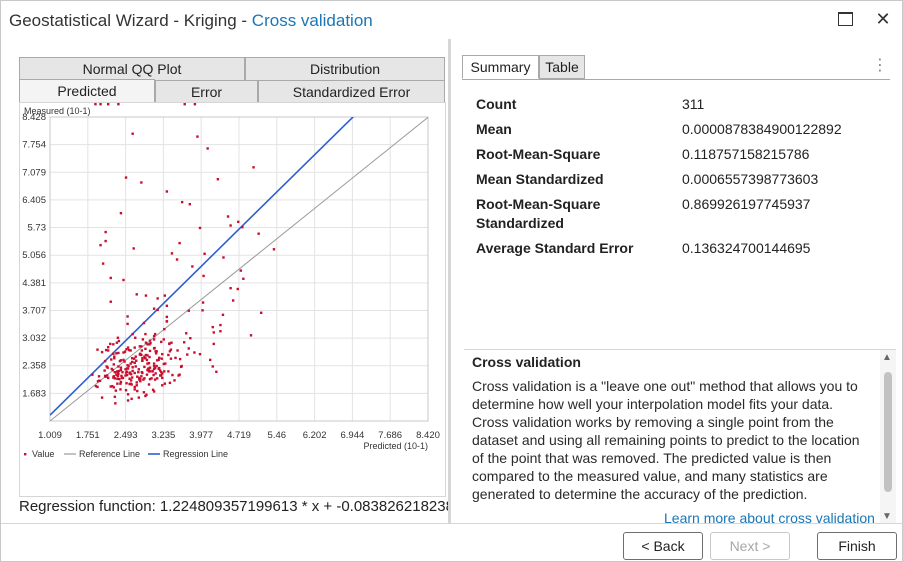  What do you see at coordinates (883, 19) in the screenshot?
I see `close-icon: ✕` at bounding box center [883, 19].